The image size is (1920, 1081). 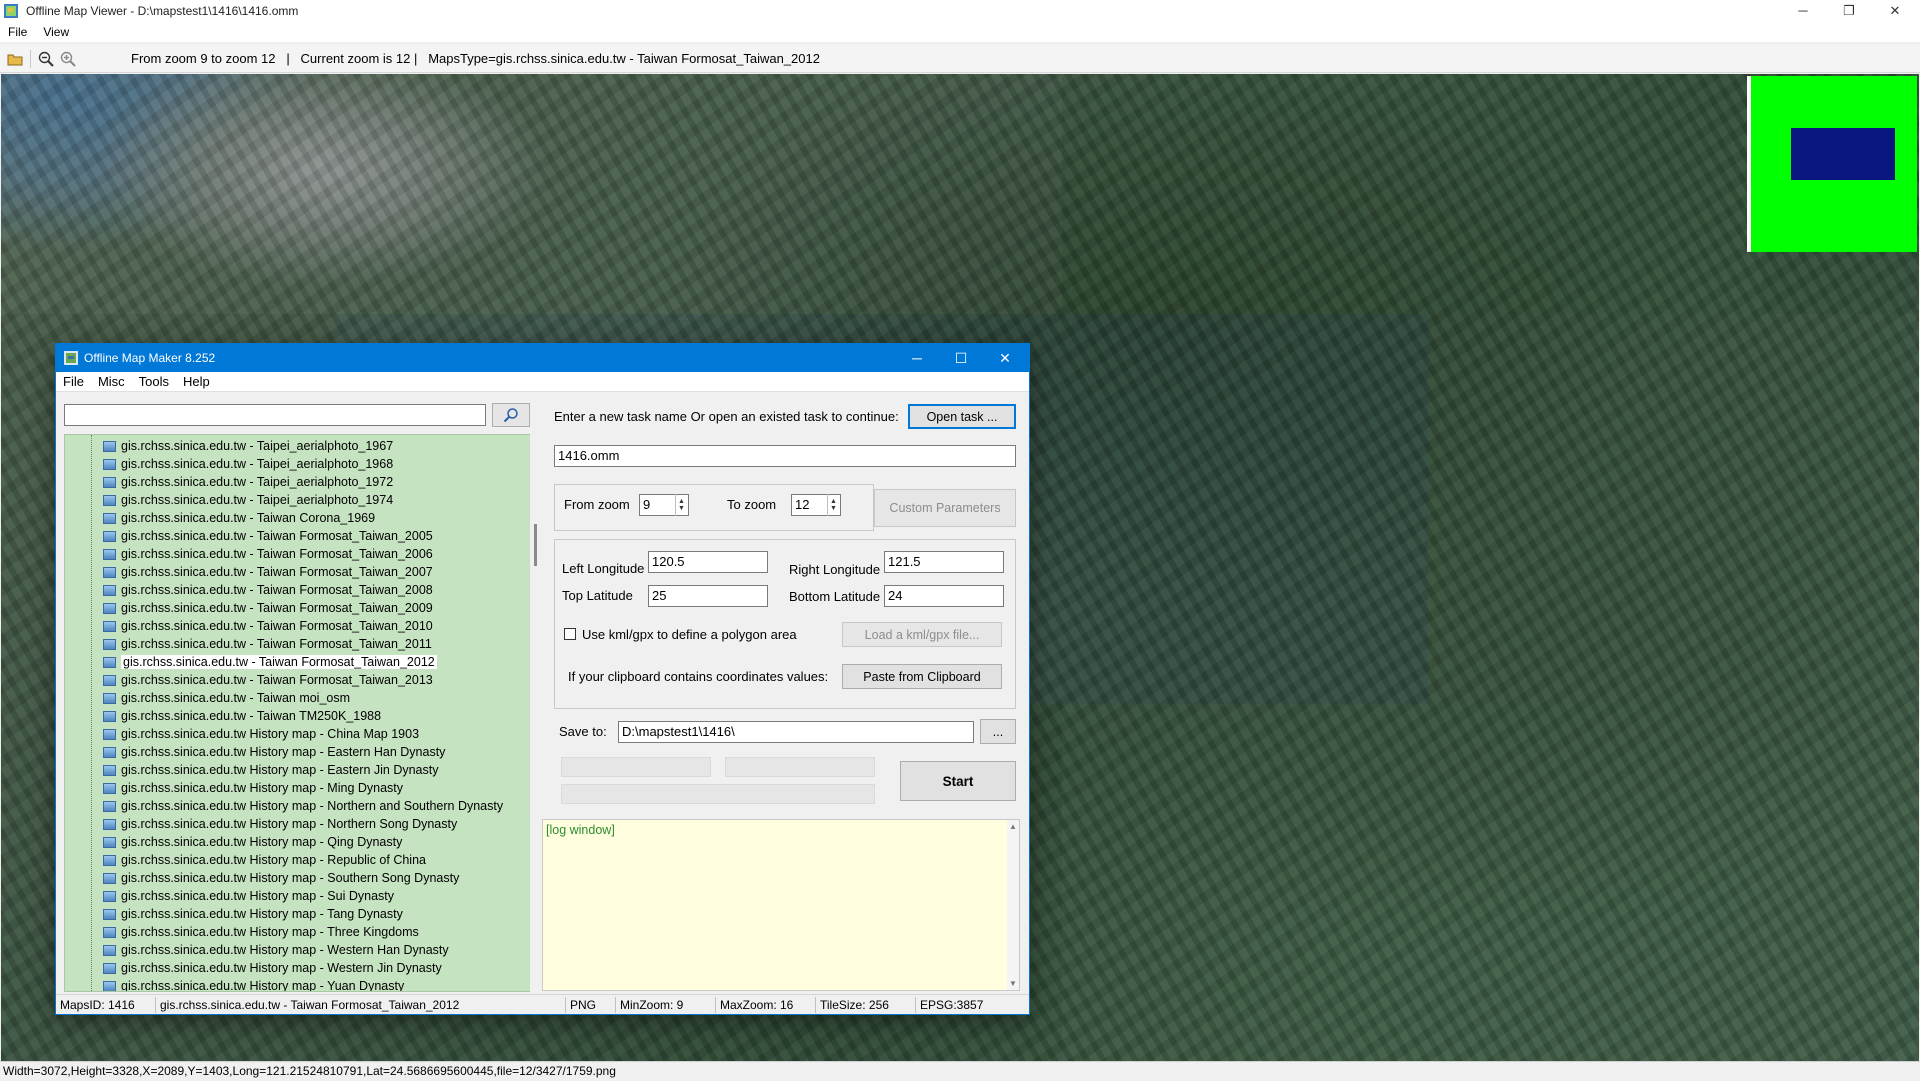 I want to click on bottom-latitude-label: Bottom Latitude, so click(x=835, y=596).